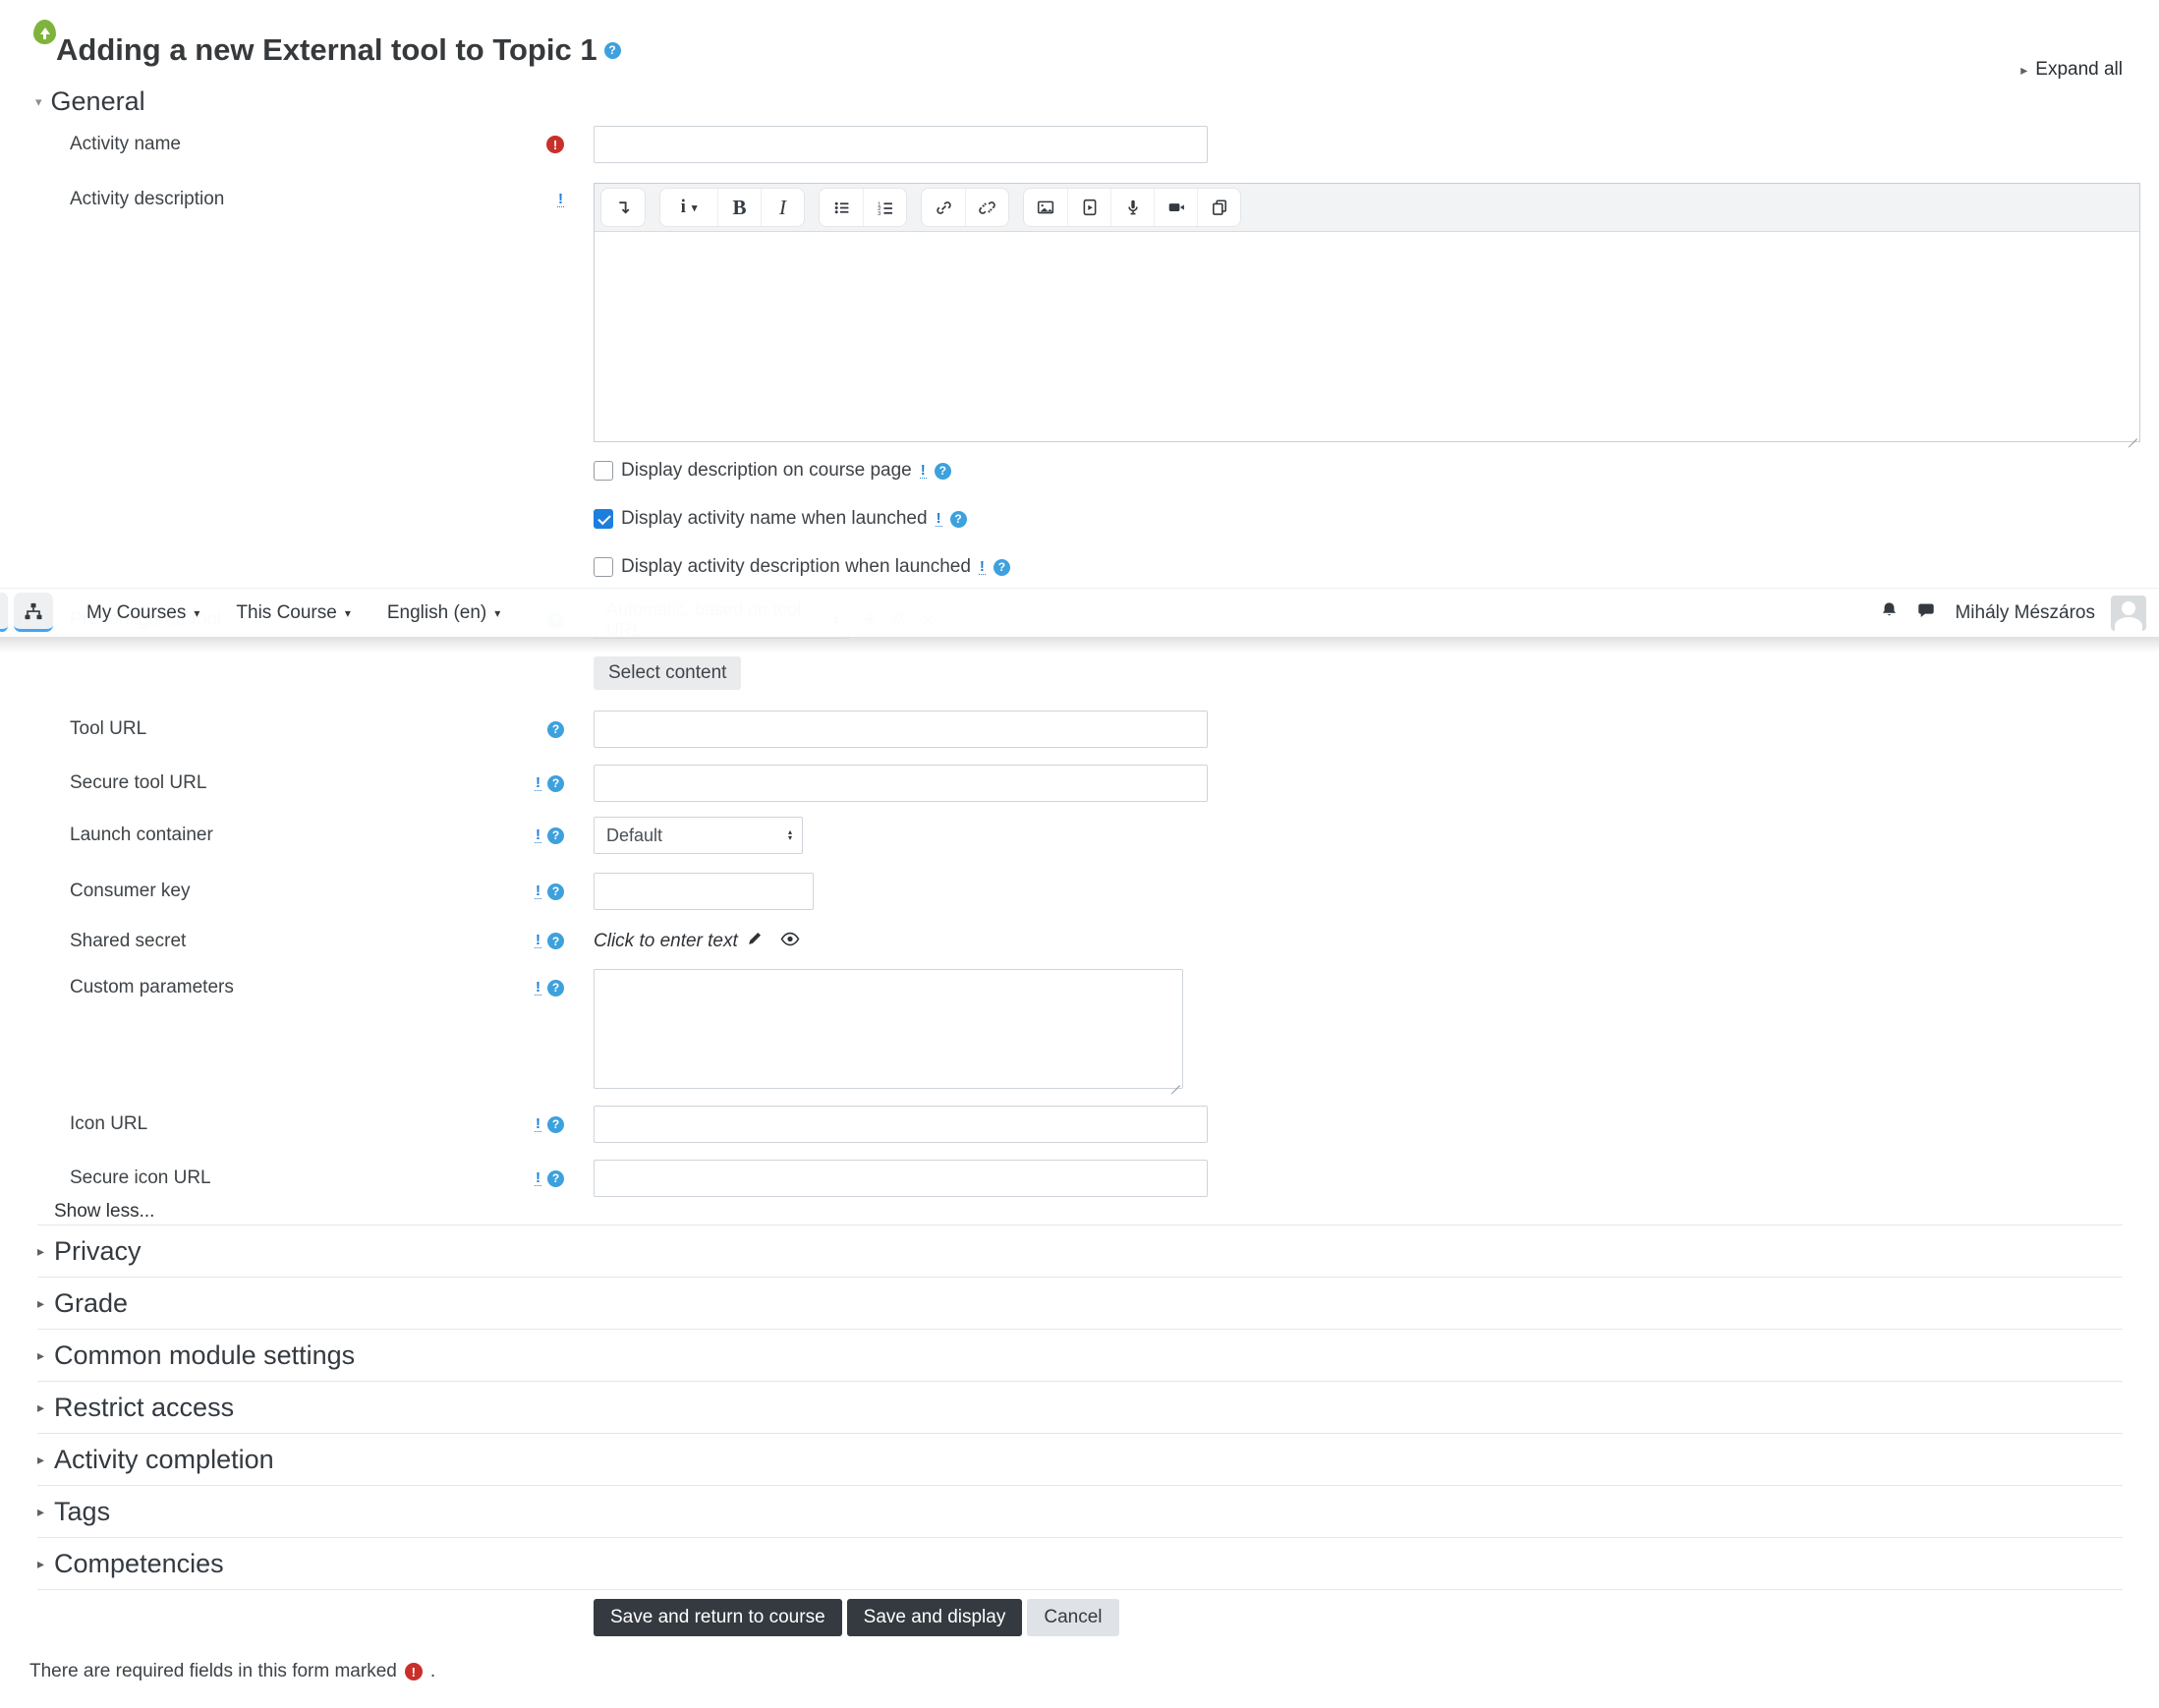 This screenshot has height=1708, width=2159. I want to click on media-icon, so click(1088, 207).